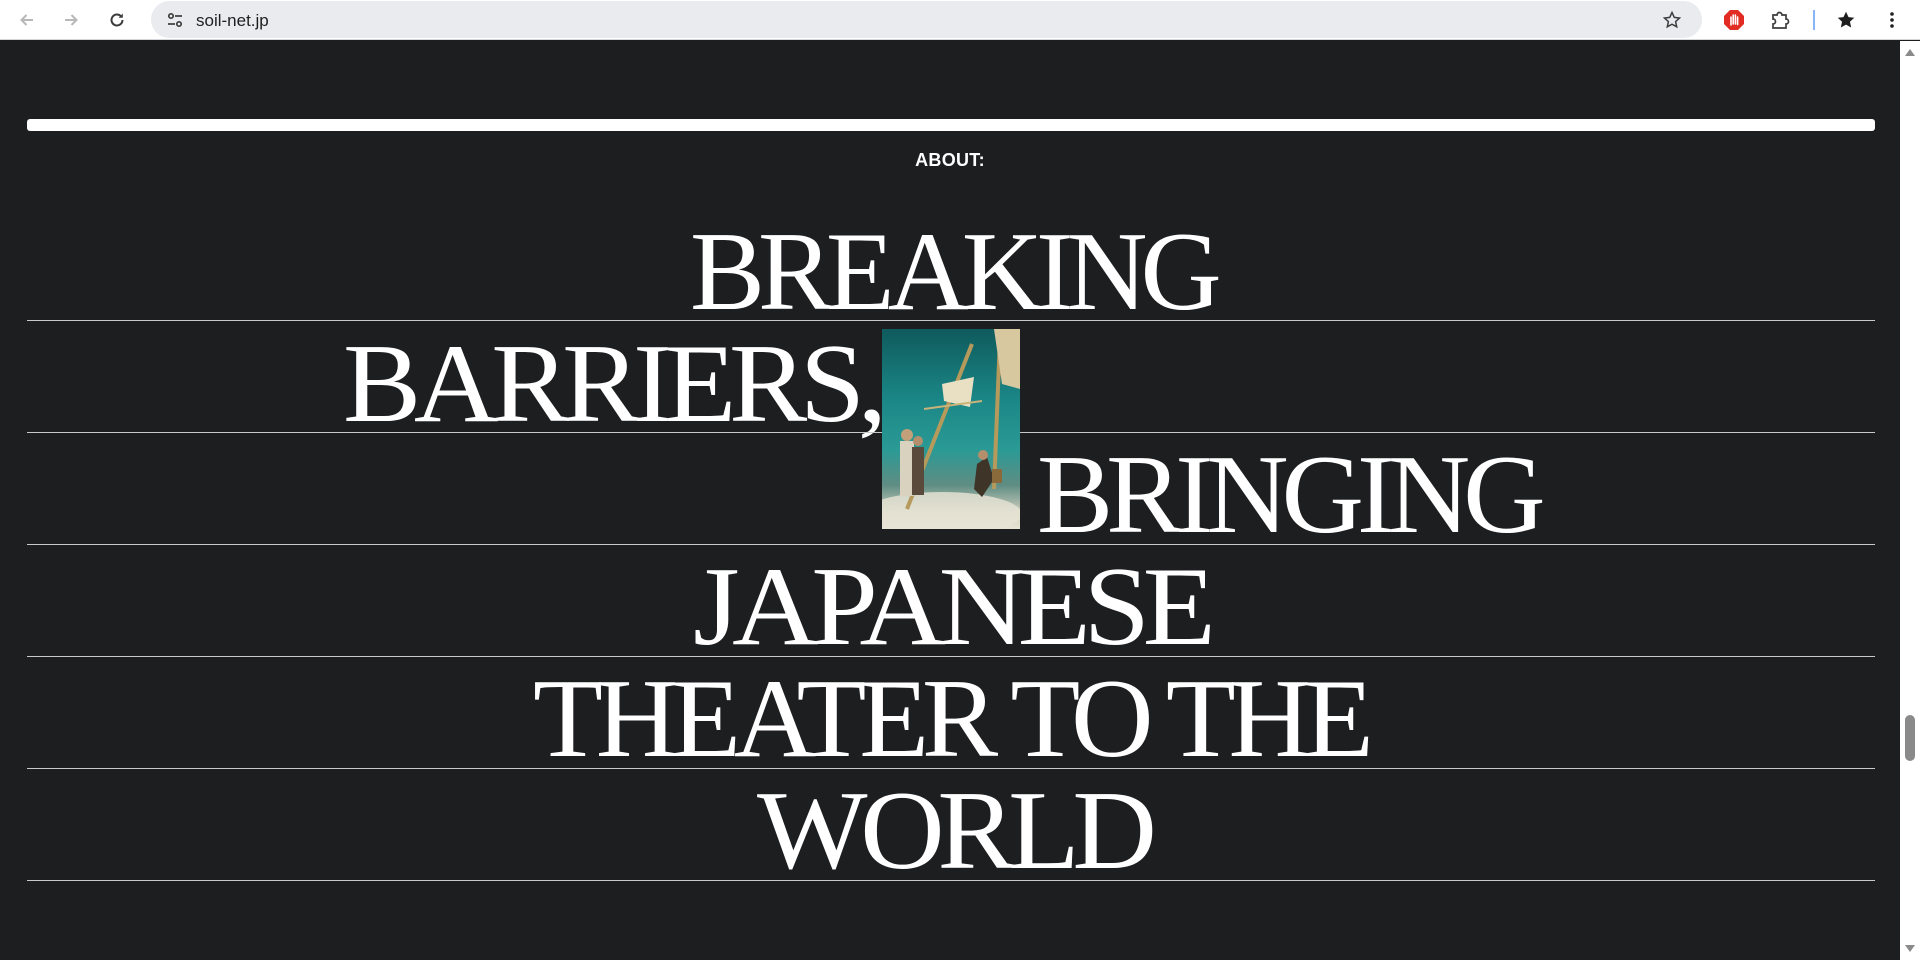  What do you see at coordinates (1910, 948) in the screenshot?
I see `scroll-down-arrow` at bounding box center [1910, 948].